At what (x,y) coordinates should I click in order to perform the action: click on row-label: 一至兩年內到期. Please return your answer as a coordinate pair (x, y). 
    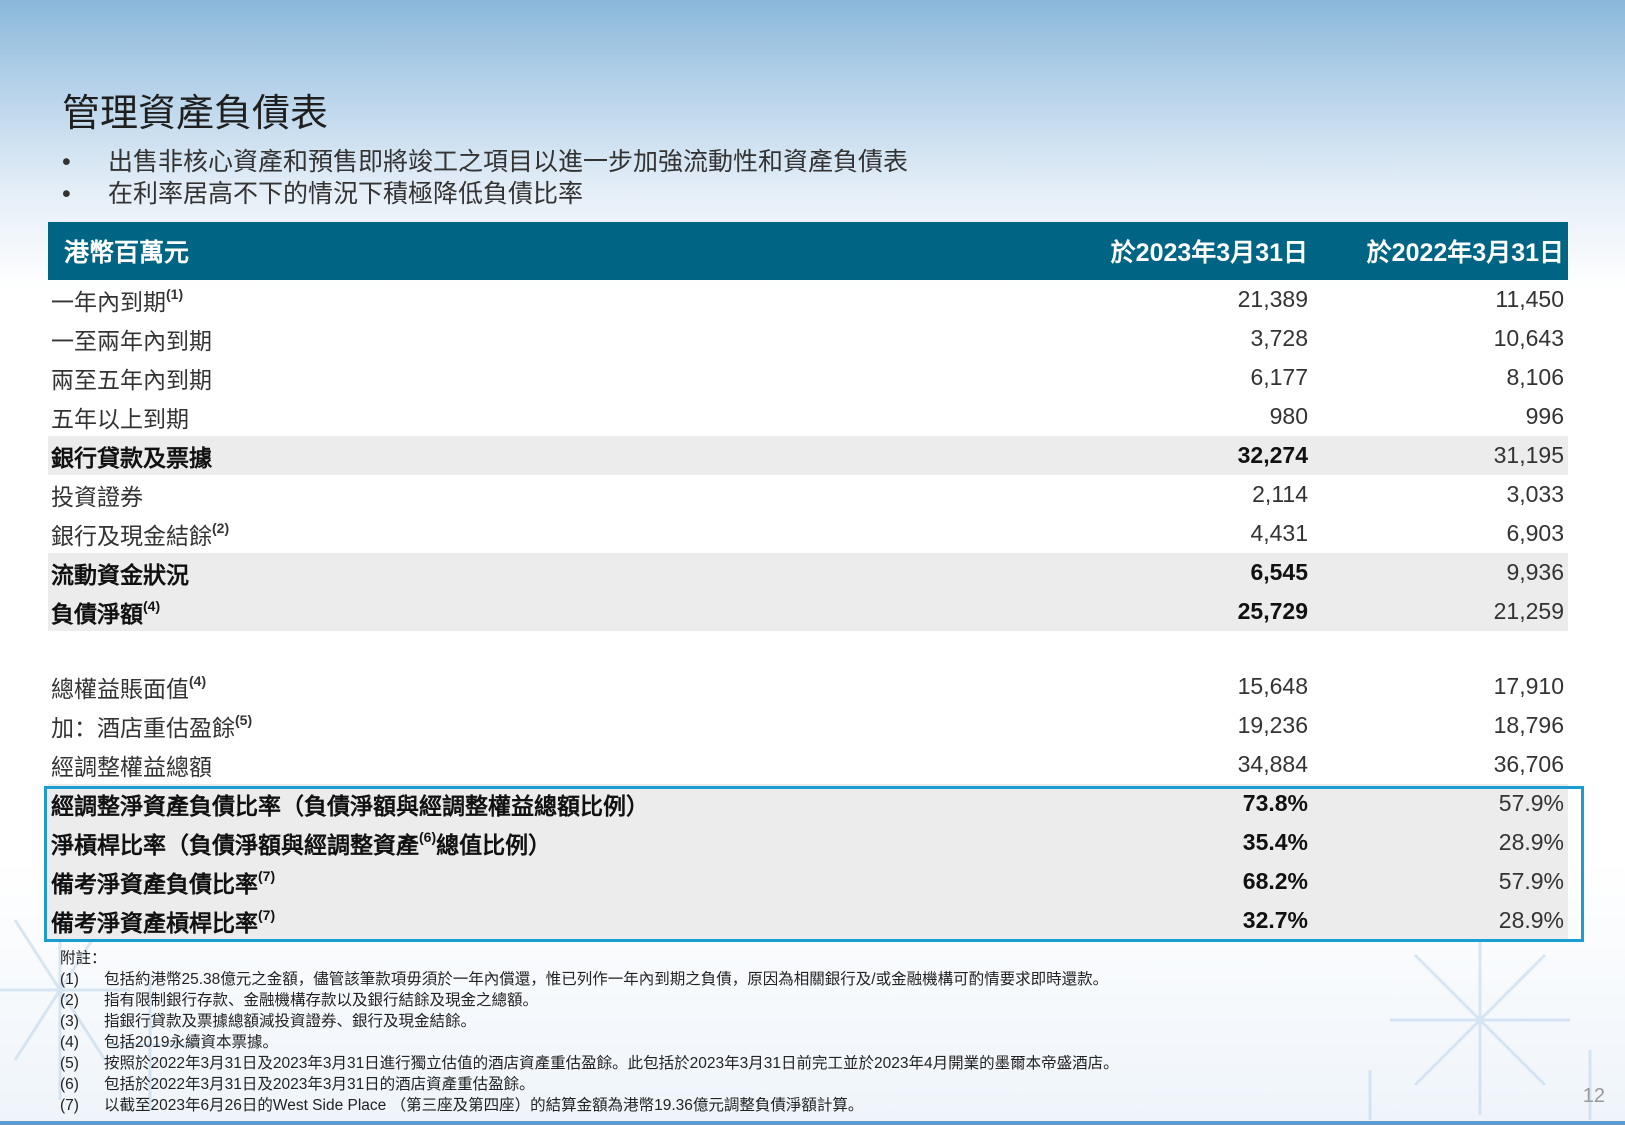
    Looking at the image, I should click on (131, 340).